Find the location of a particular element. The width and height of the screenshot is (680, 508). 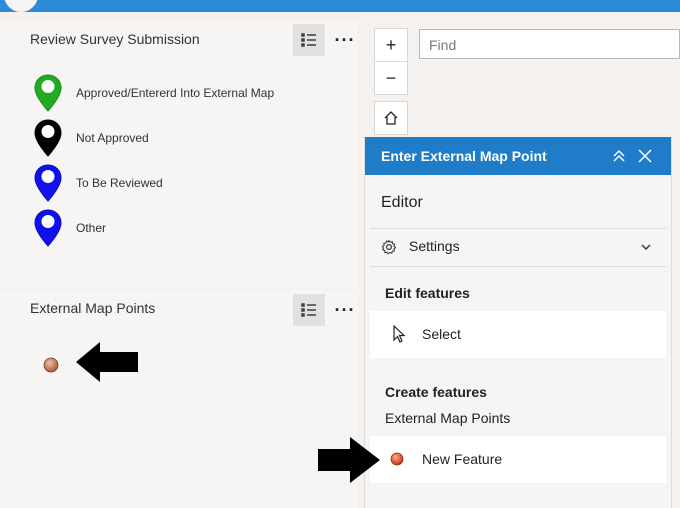

chevrons-up-icon is located at coordinates (619, 155).